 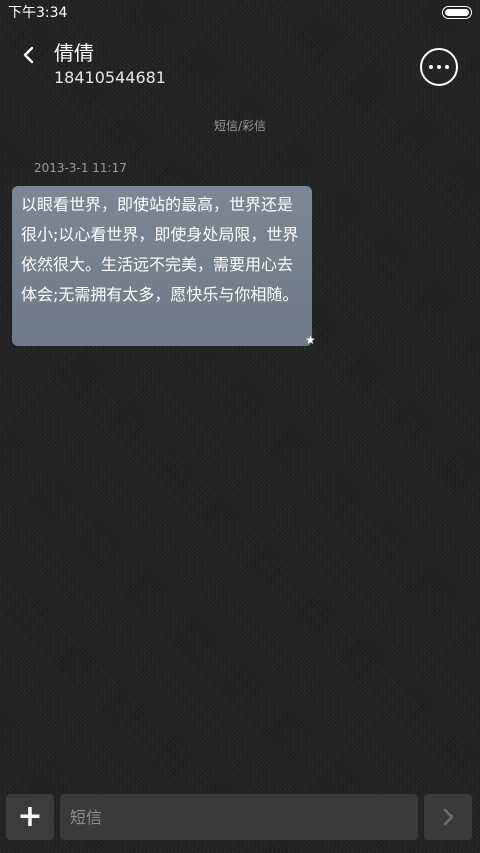 I want to click on contact-name: 倩倩, so click(x=74, y=53).